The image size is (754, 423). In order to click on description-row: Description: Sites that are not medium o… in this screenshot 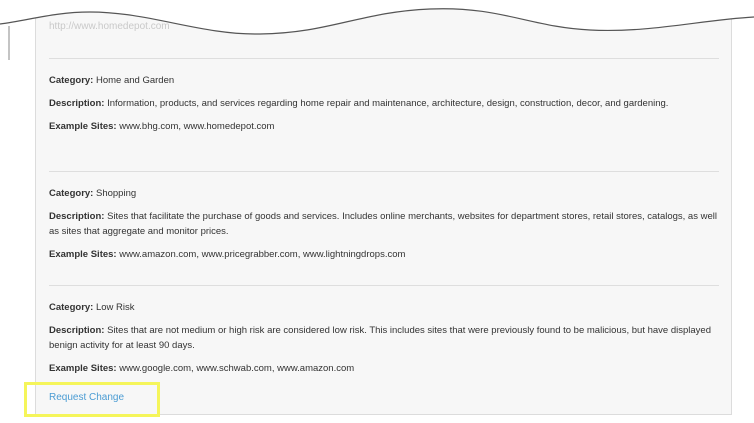, I will do `click(384, 338)`.